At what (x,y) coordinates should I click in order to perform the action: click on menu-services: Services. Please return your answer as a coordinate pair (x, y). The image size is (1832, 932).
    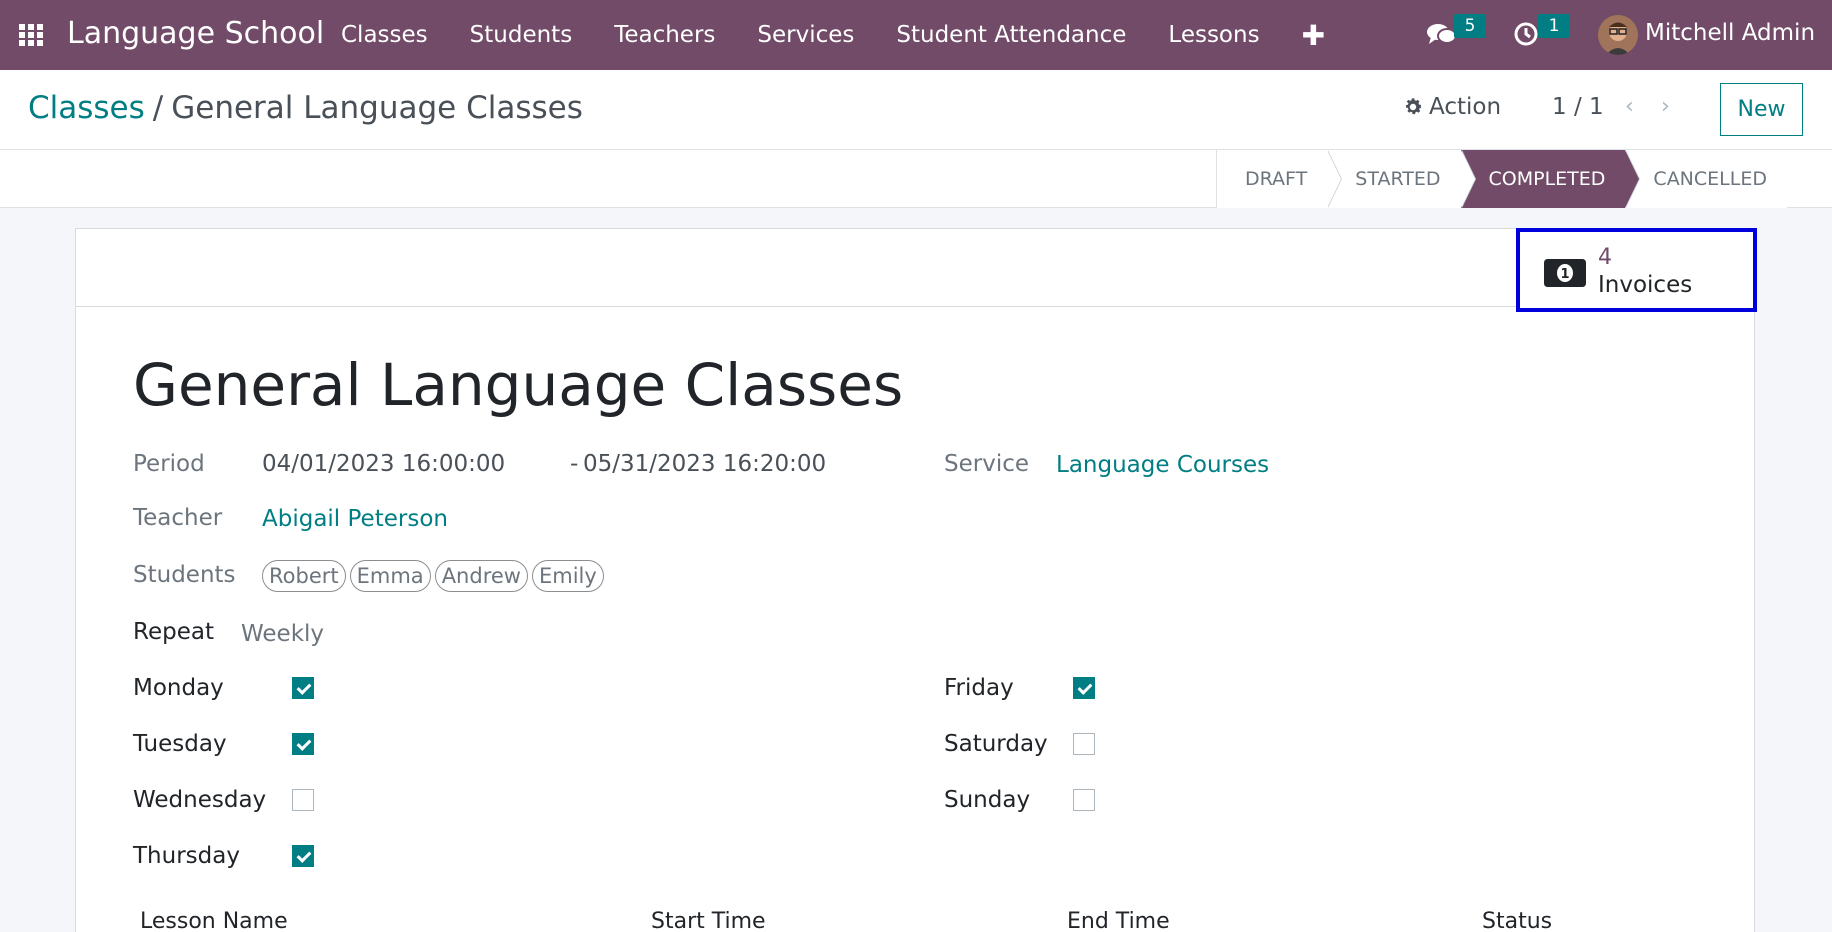
    Looking at the image, I should click on (805, 35).